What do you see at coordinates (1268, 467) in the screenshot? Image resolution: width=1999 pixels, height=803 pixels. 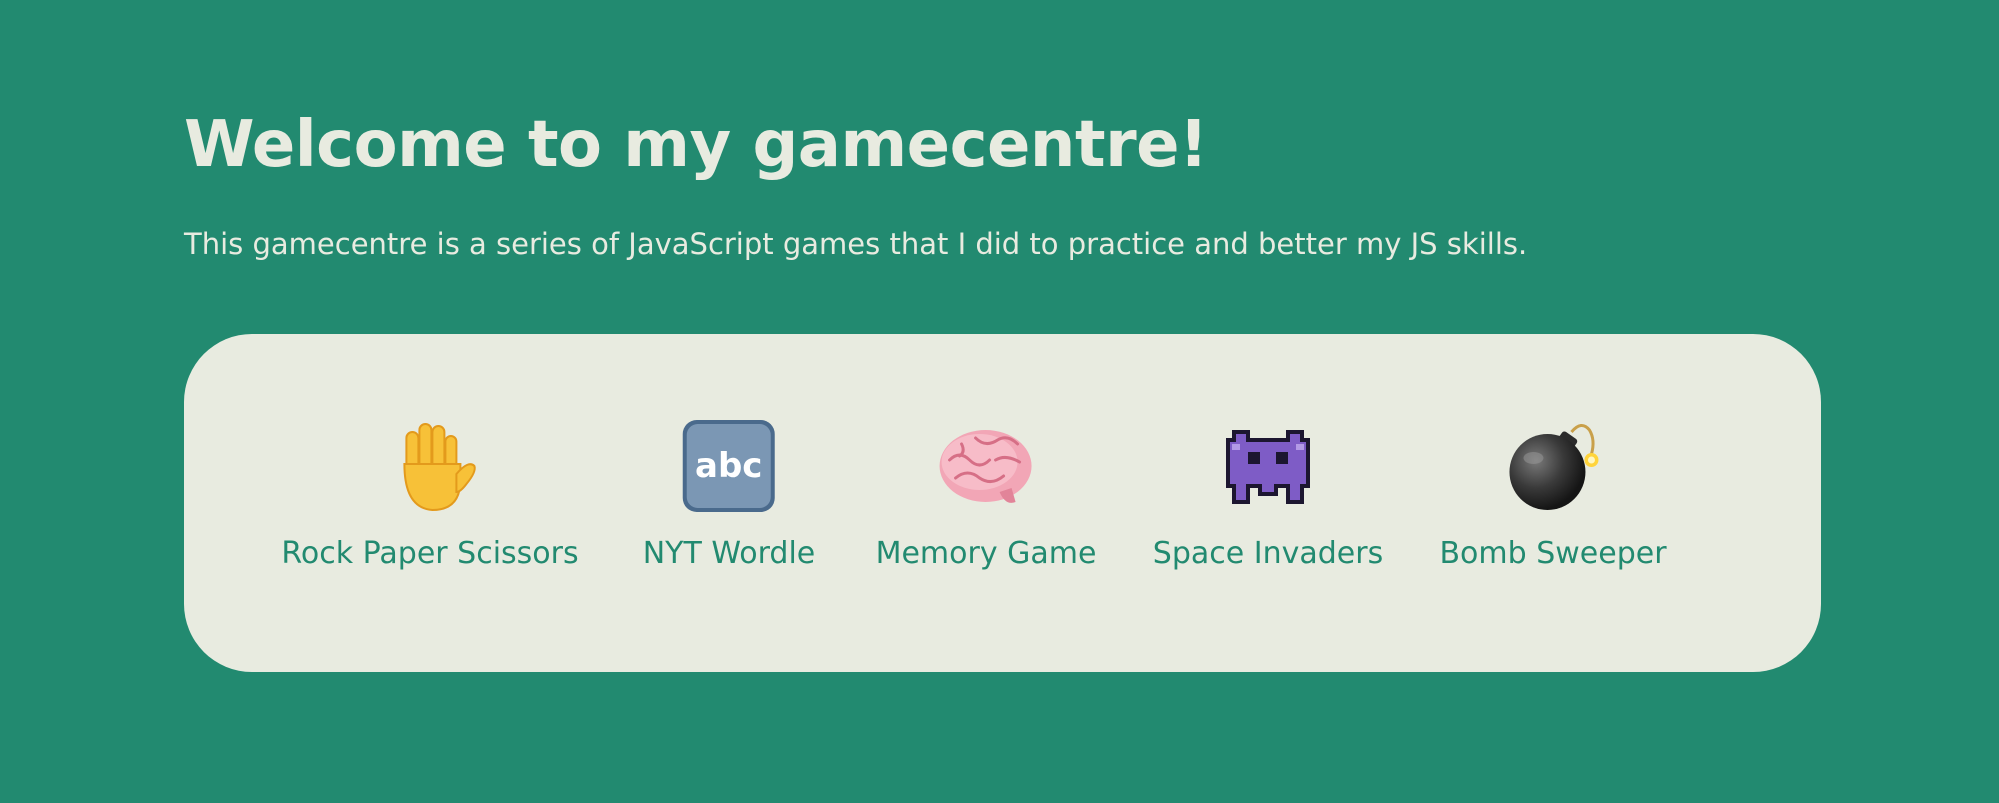 I see `alien-invader-icon` at bounding box center [1268, 467].